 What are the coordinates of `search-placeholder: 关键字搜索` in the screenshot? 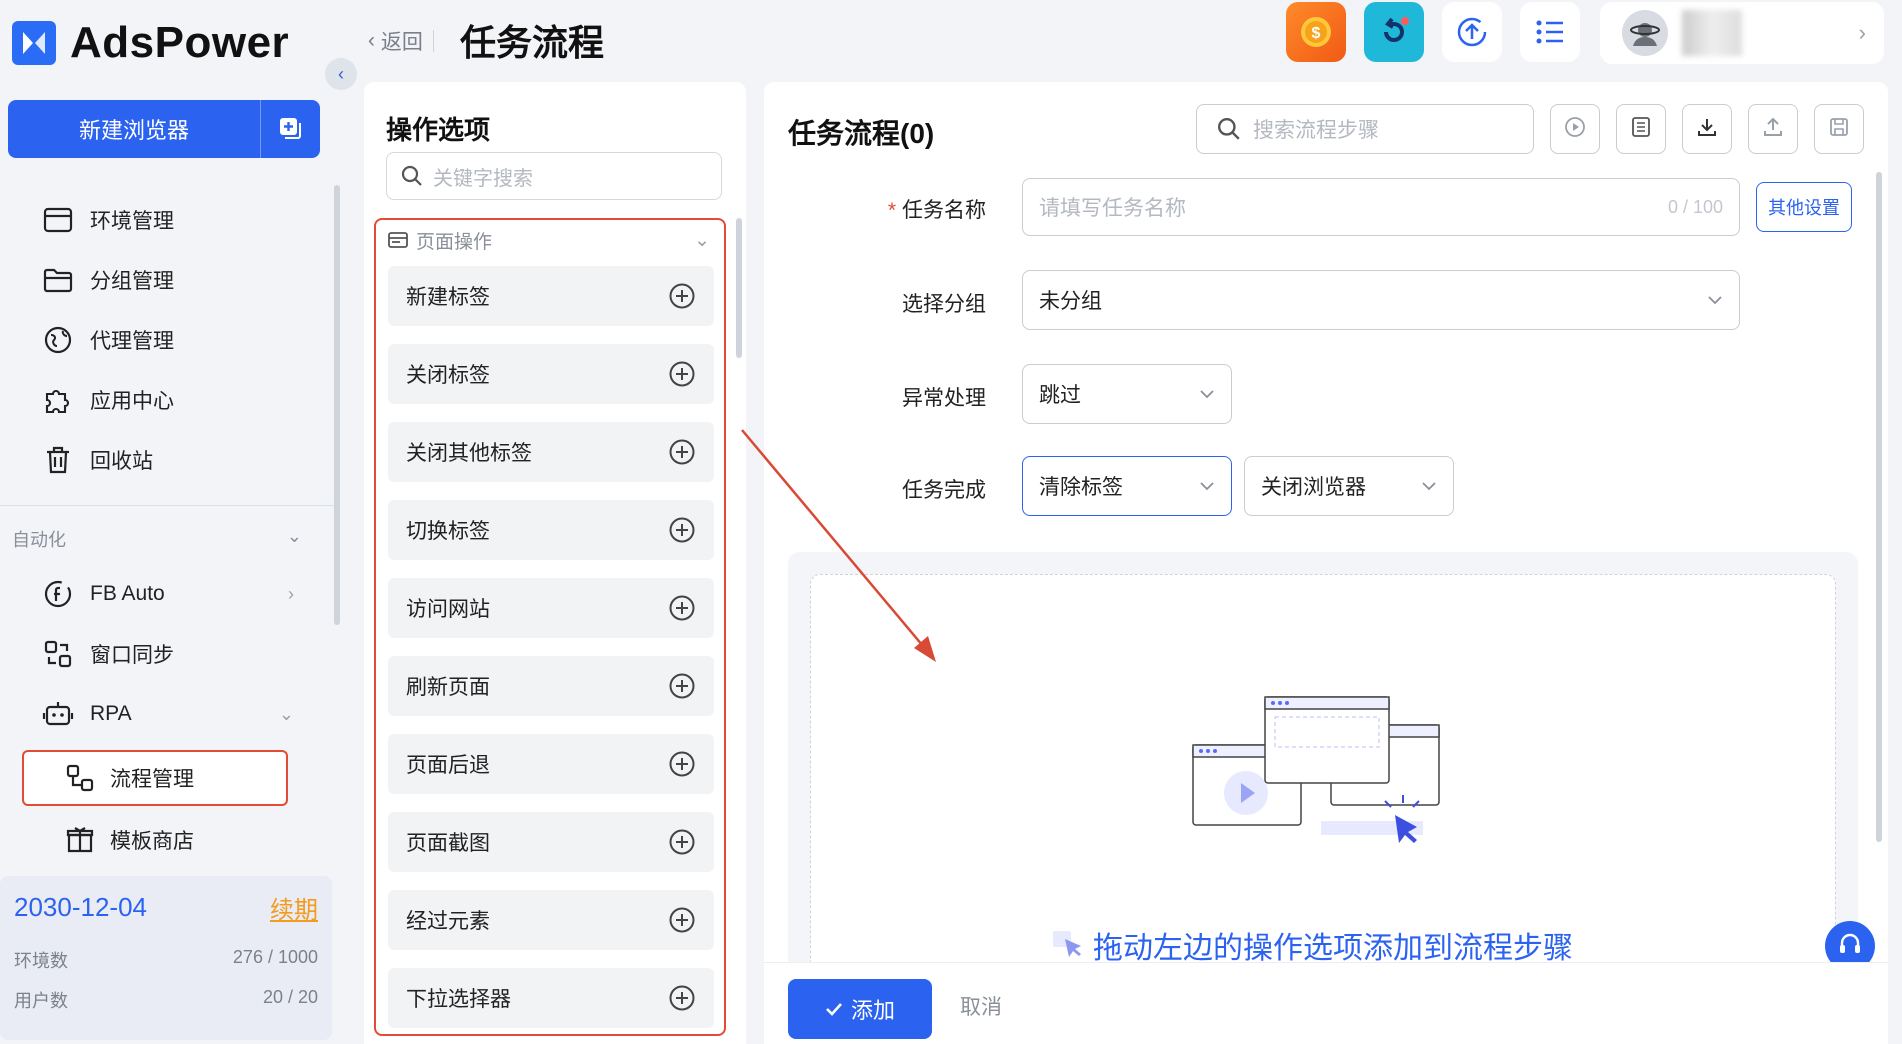 It's located at (483, 178).